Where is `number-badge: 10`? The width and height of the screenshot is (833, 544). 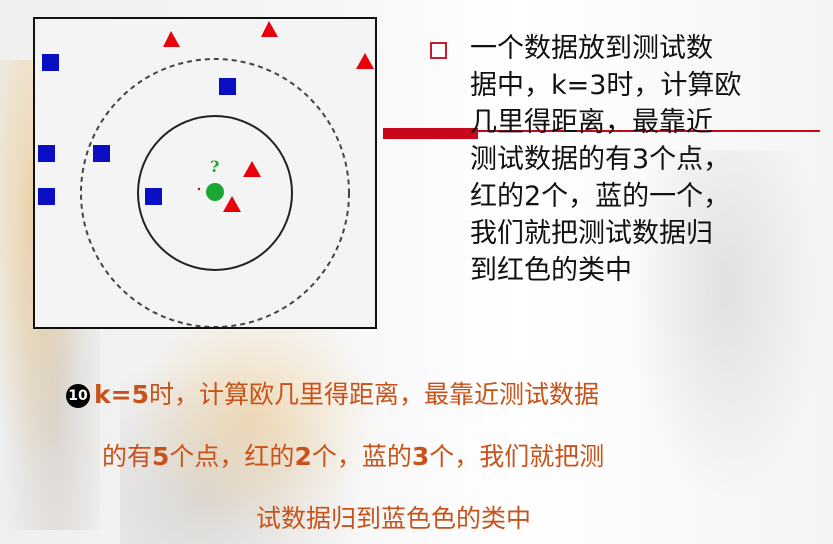
number-badge: 10 is located at coordinates (78, 396).